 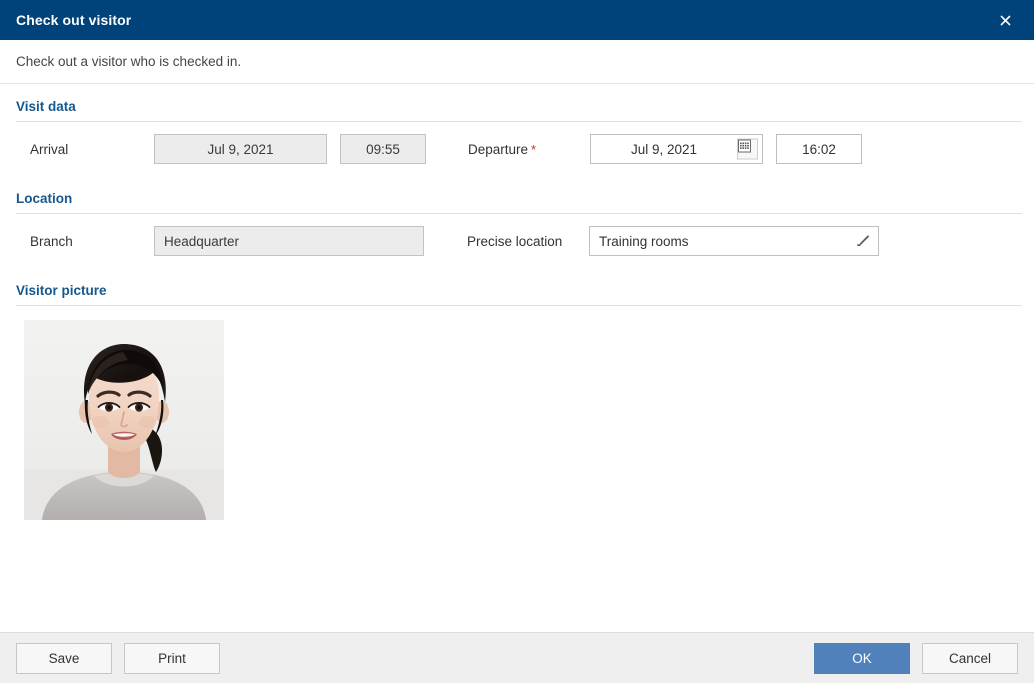 What do you see at coordinates (916, 658) in the screenshot?
I see `footer-right-buttons: OK Cancel` at bounding box center [916, 658].